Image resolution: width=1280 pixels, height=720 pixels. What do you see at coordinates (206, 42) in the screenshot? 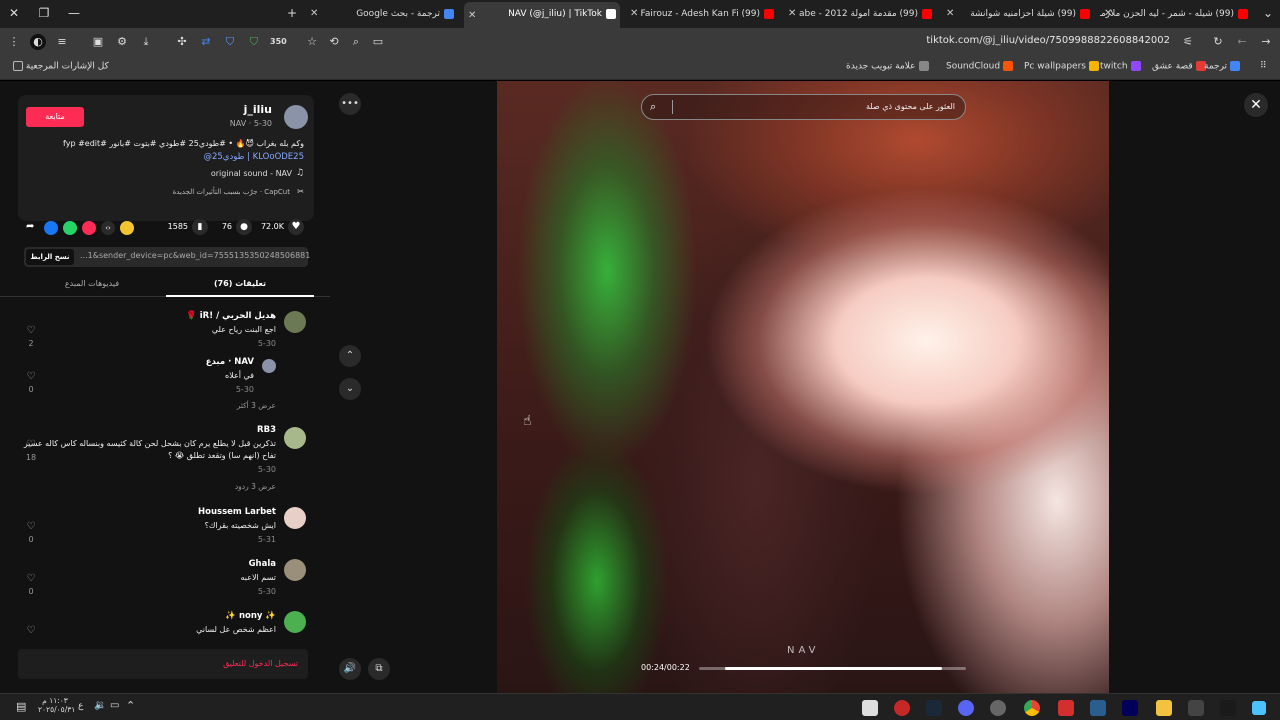
I see `translate-icon: ⇄` at bounding box center [206, 42].